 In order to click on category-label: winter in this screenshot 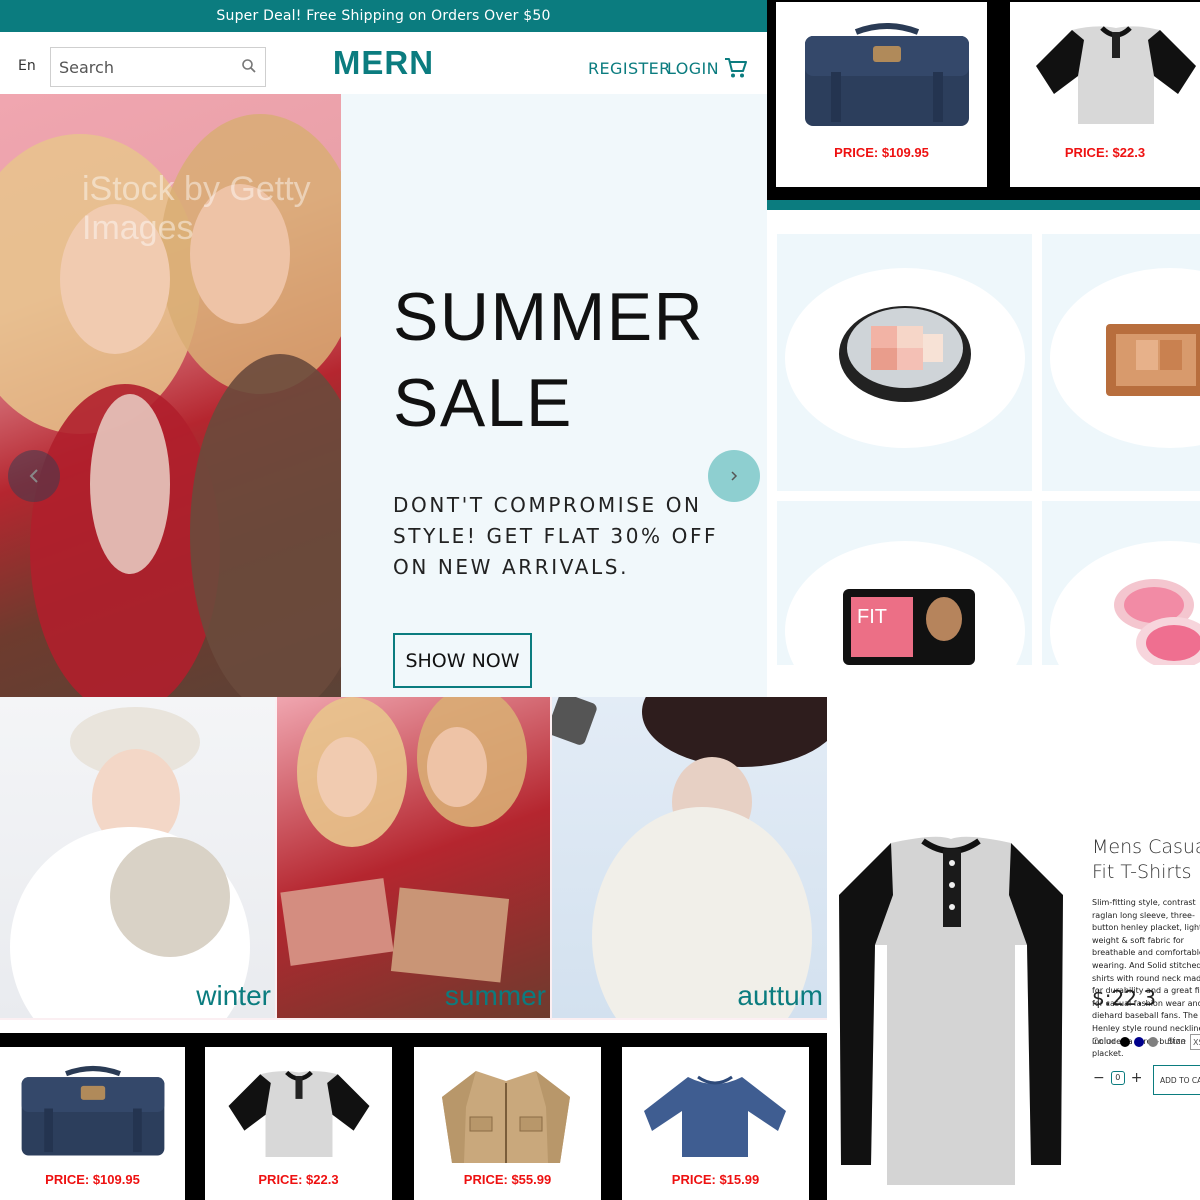, I will do `click(233, 995)`.